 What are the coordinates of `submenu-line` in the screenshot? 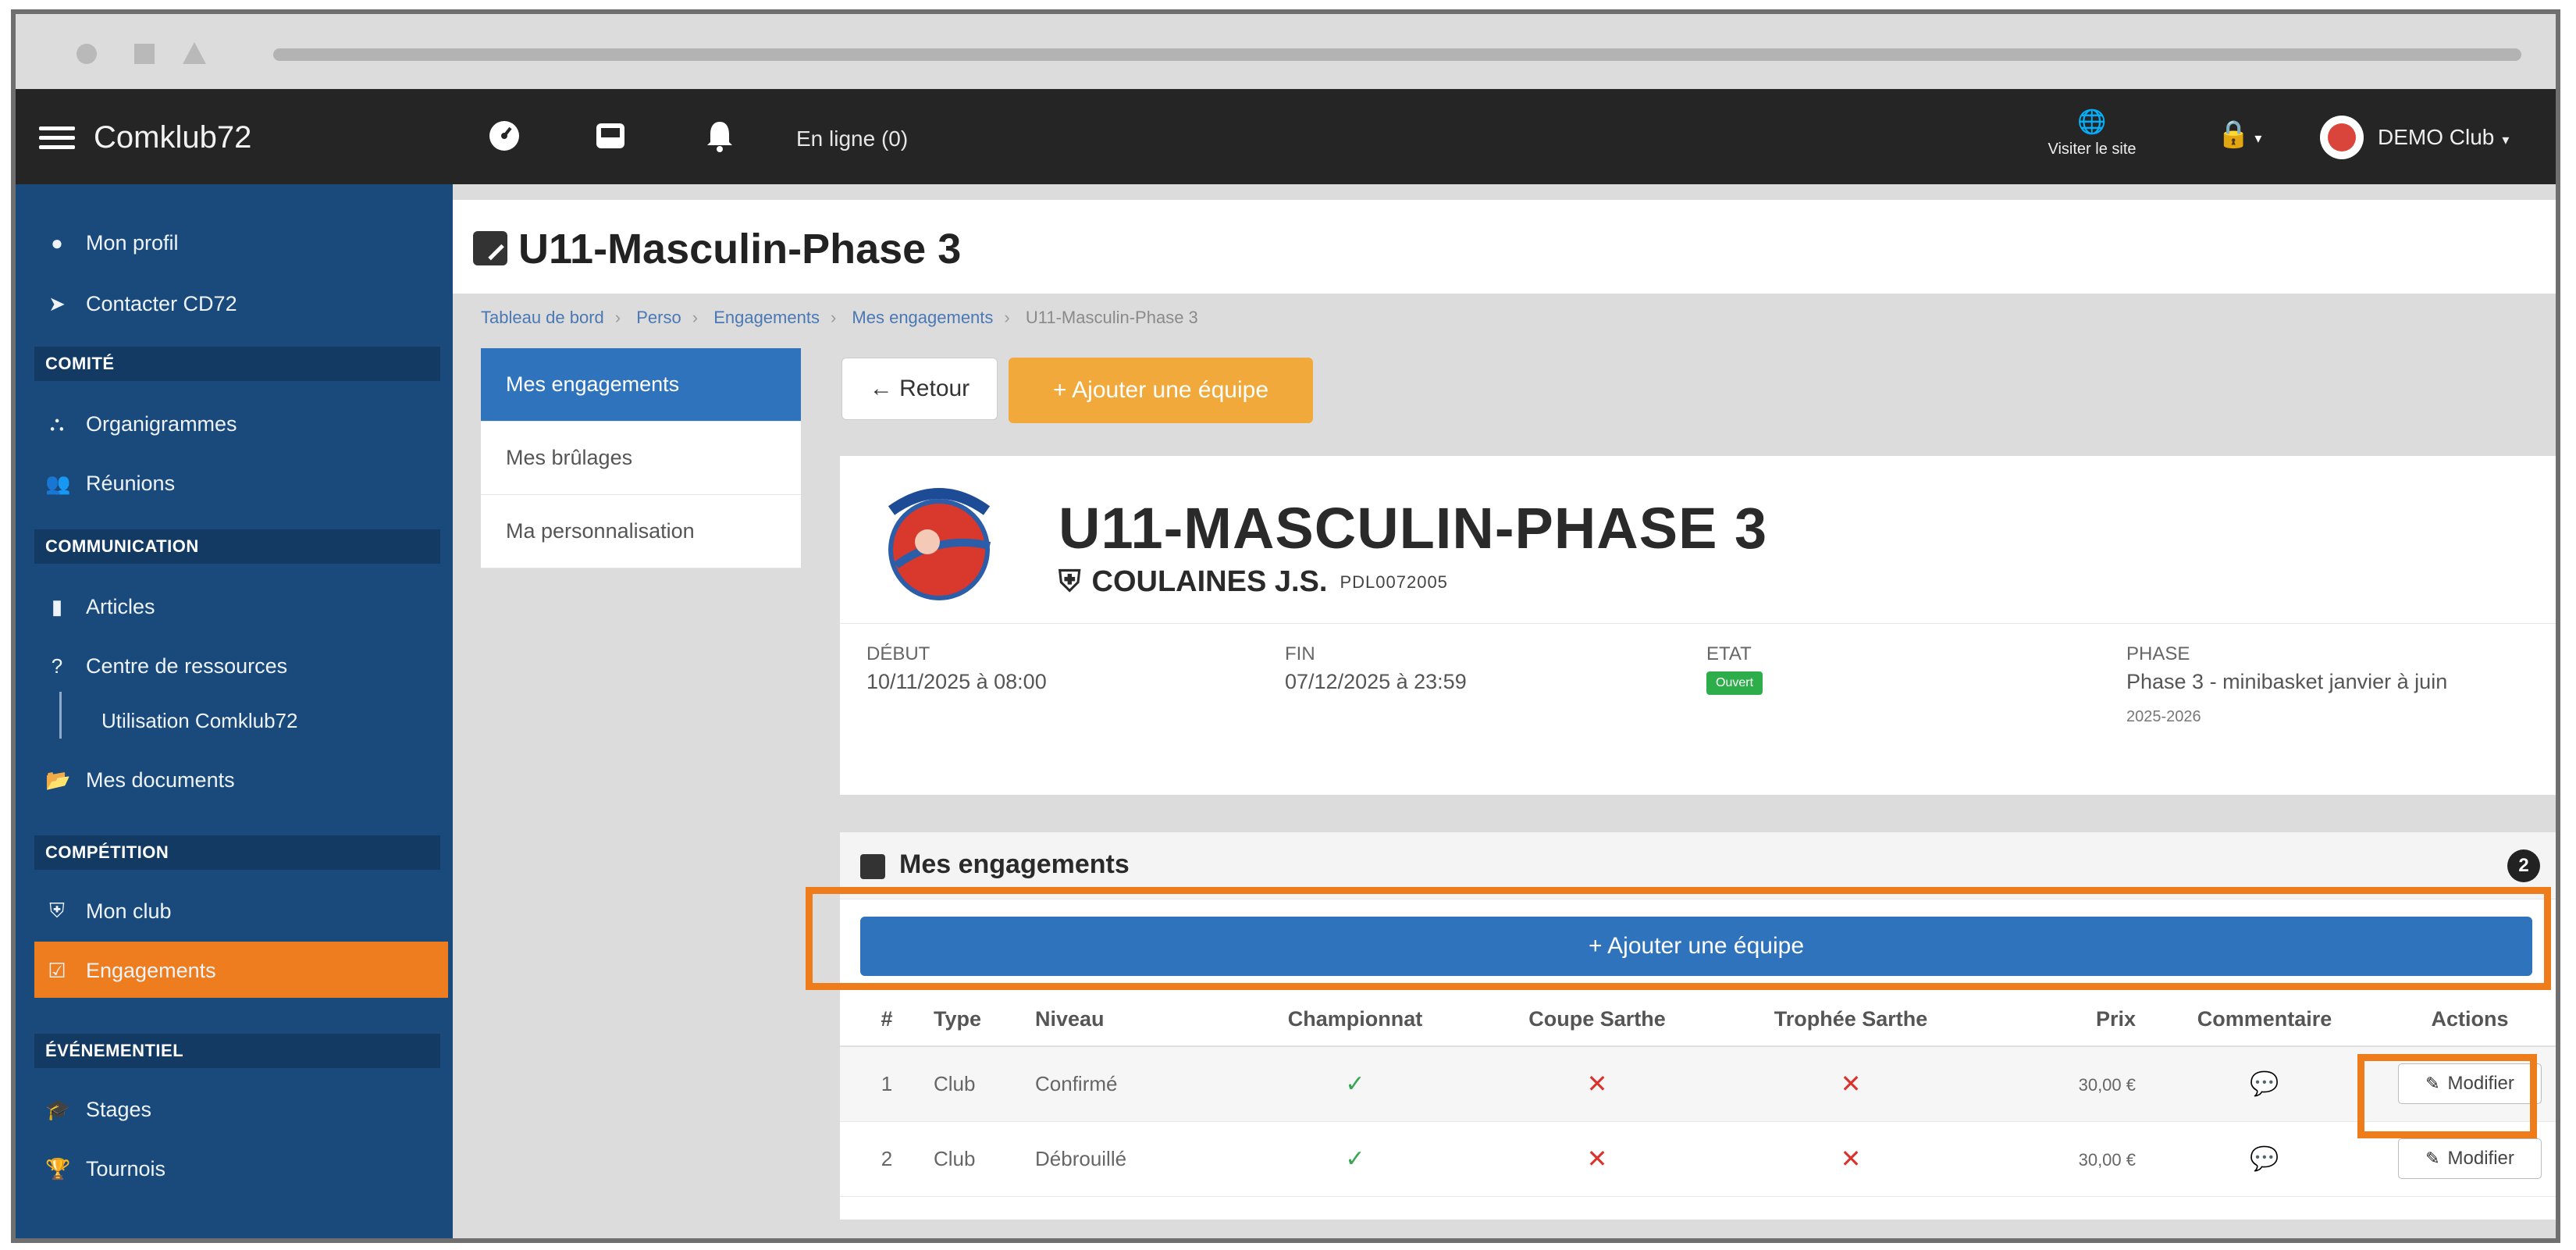 It's located at (61, 715).